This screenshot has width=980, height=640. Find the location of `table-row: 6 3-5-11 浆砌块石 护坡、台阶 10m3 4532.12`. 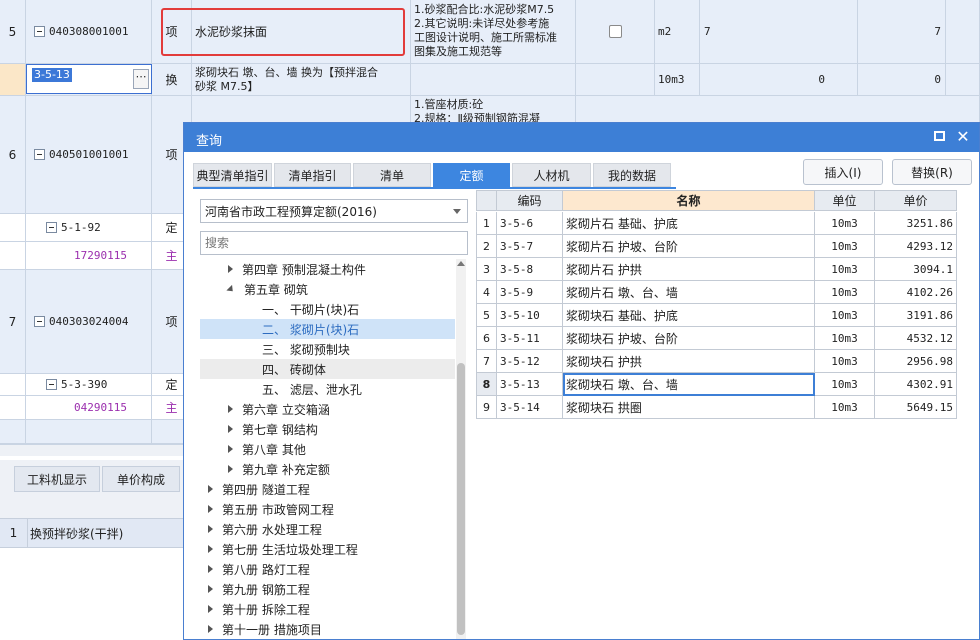

table-row: 6 3-5-11 浆砌块石 护坡、台阶 10m3 4532.12 is located at coordinates (716, 338).